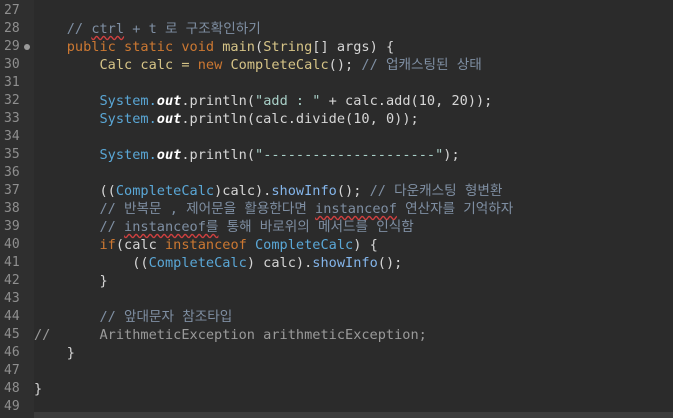 The image size is (673, 418). I want to click on line-number: 33, so click(12, 118).